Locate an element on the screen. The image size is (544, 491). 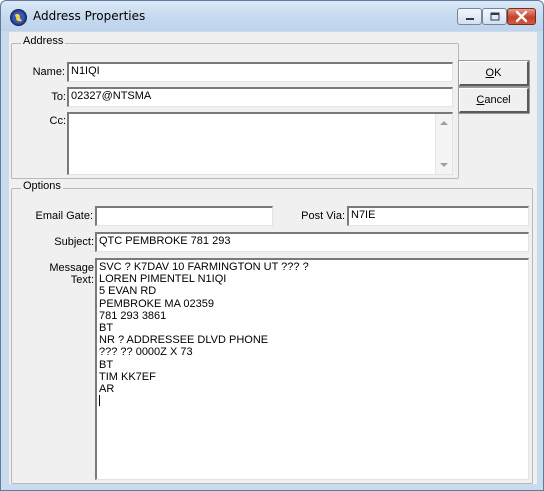
message-line: PEMBROKE MA 02359 is located at coordinates (156, 303).